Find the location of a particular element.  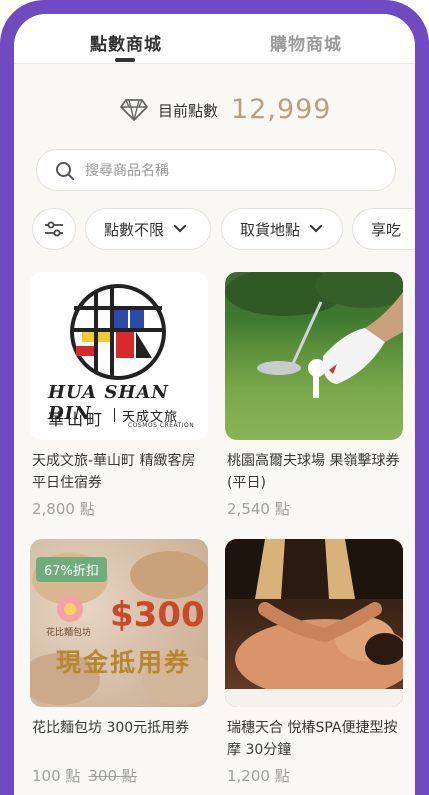

diamond-icon is located at coordinates (134, 110).